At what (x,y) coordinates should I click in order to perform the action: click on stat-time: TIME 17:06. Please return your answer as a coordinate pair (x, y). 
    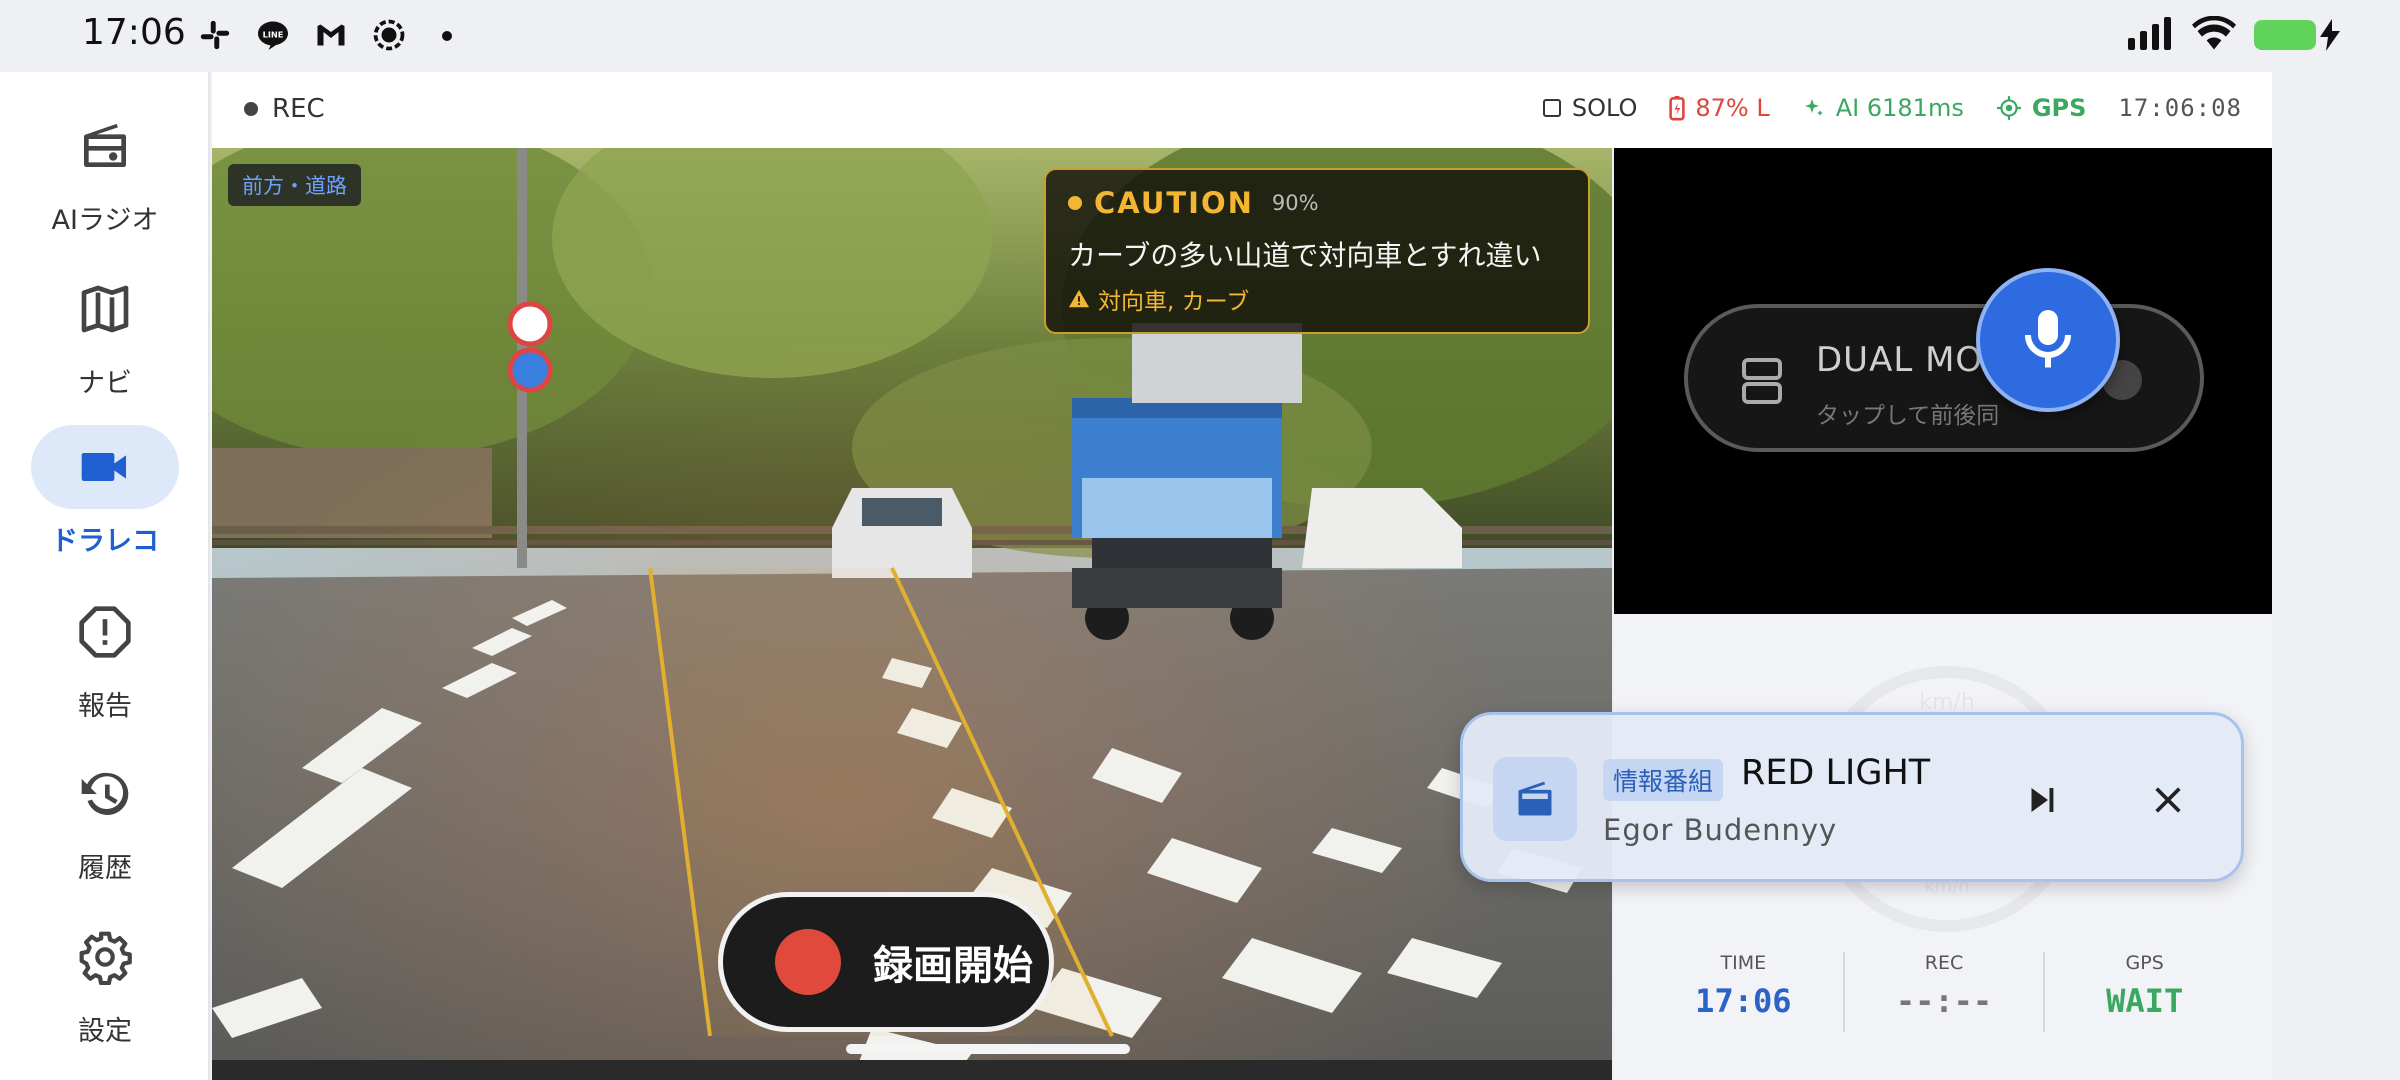
    Looking at the image, I should click on (1744, 992).